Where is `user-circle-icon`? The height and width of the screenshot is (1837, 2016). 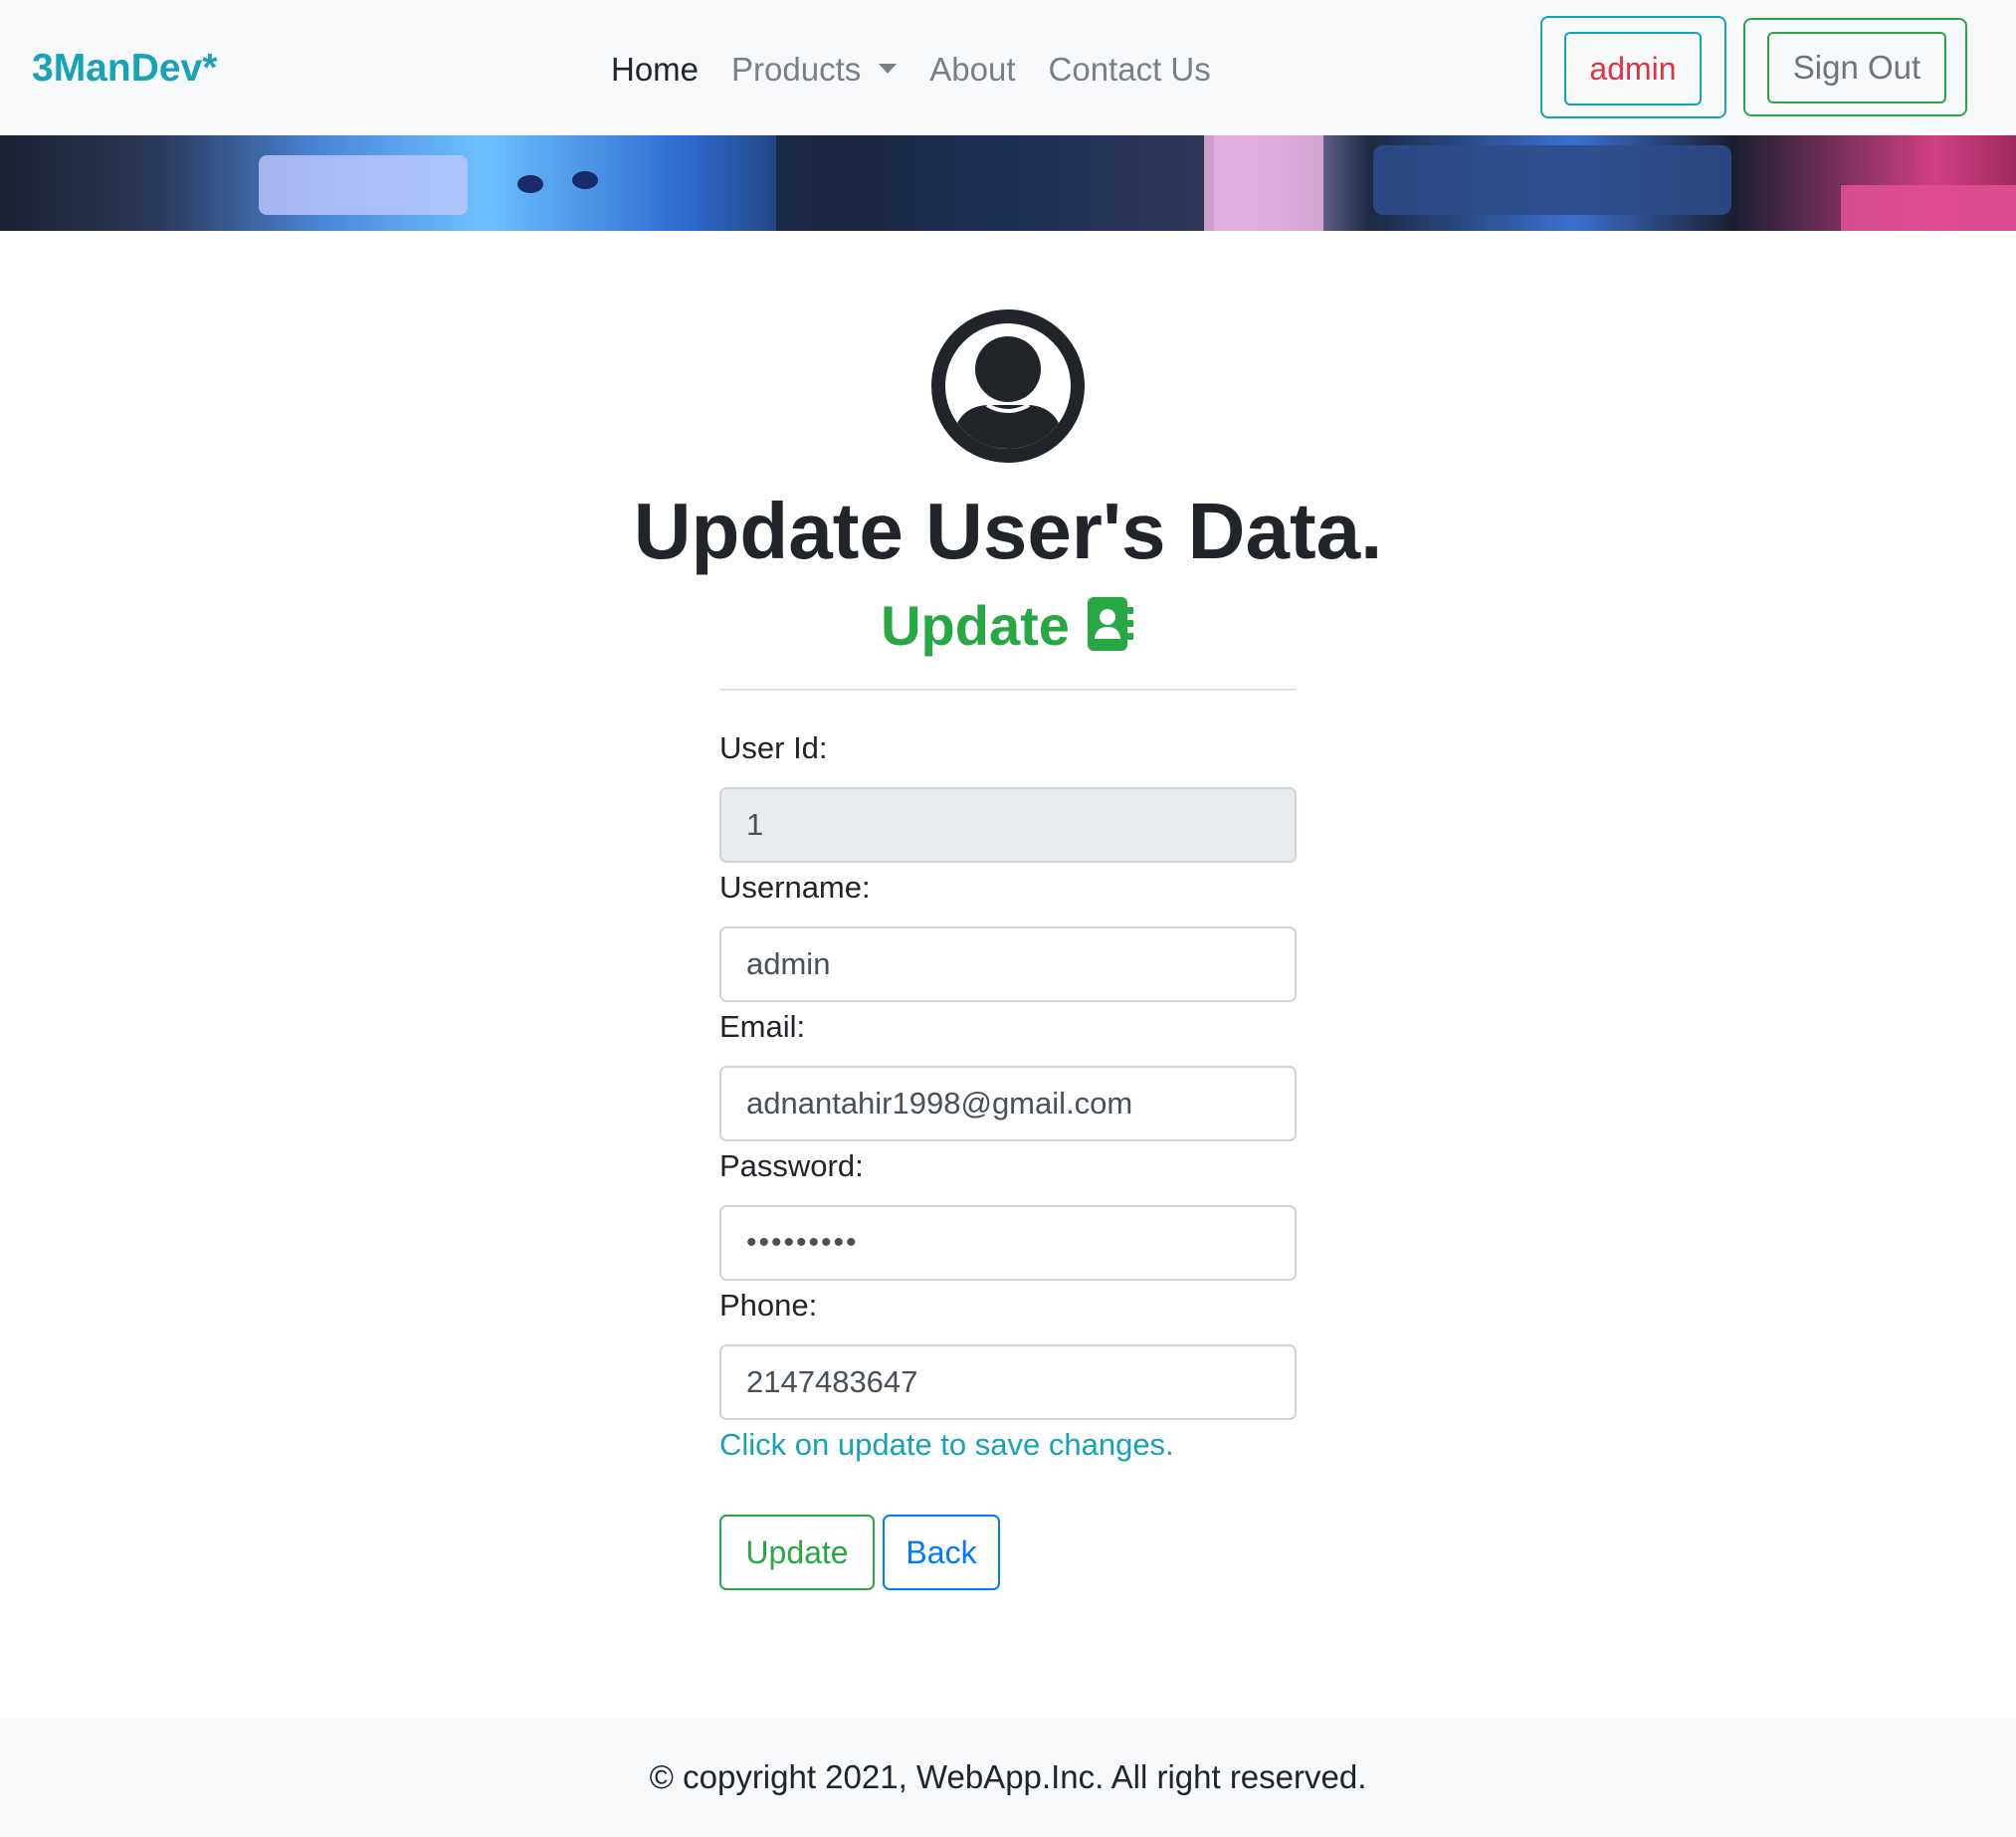
user-circle-icon is located at coordinates (1008, 386).